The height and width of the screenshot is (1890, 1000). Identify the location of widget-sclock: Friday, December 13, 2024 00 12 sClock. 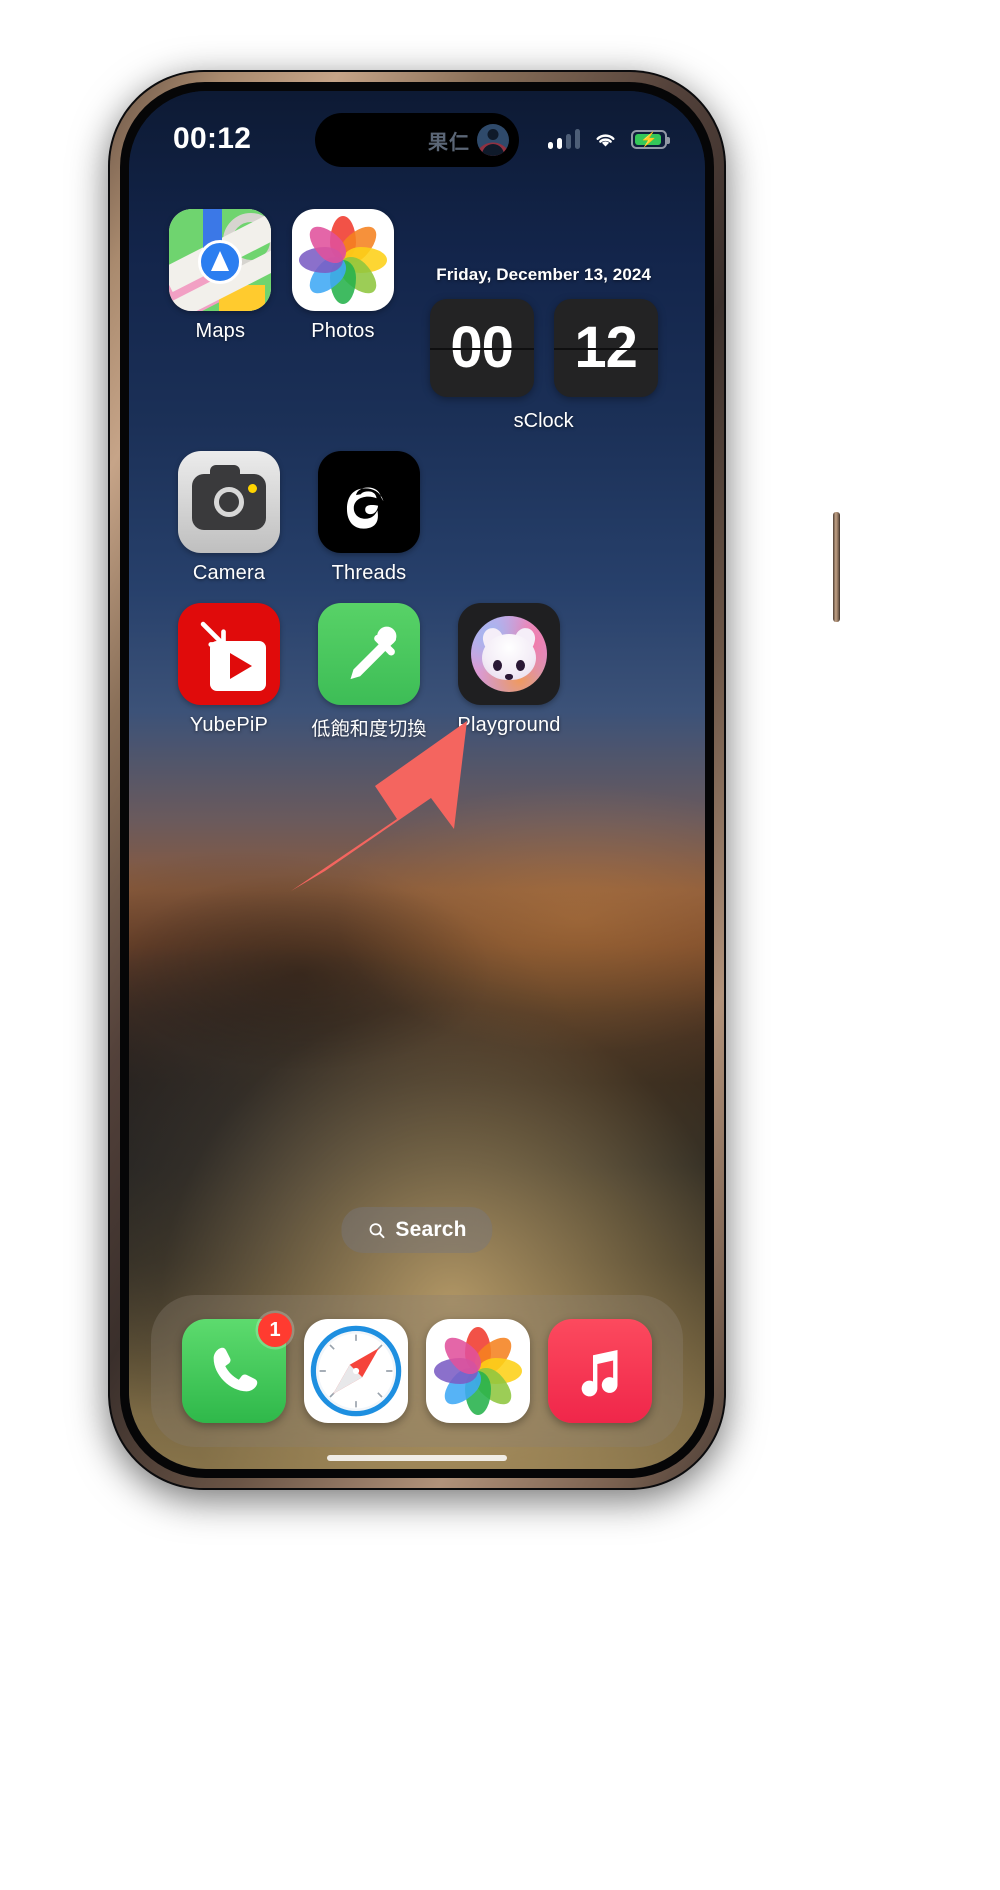
(543, 321).